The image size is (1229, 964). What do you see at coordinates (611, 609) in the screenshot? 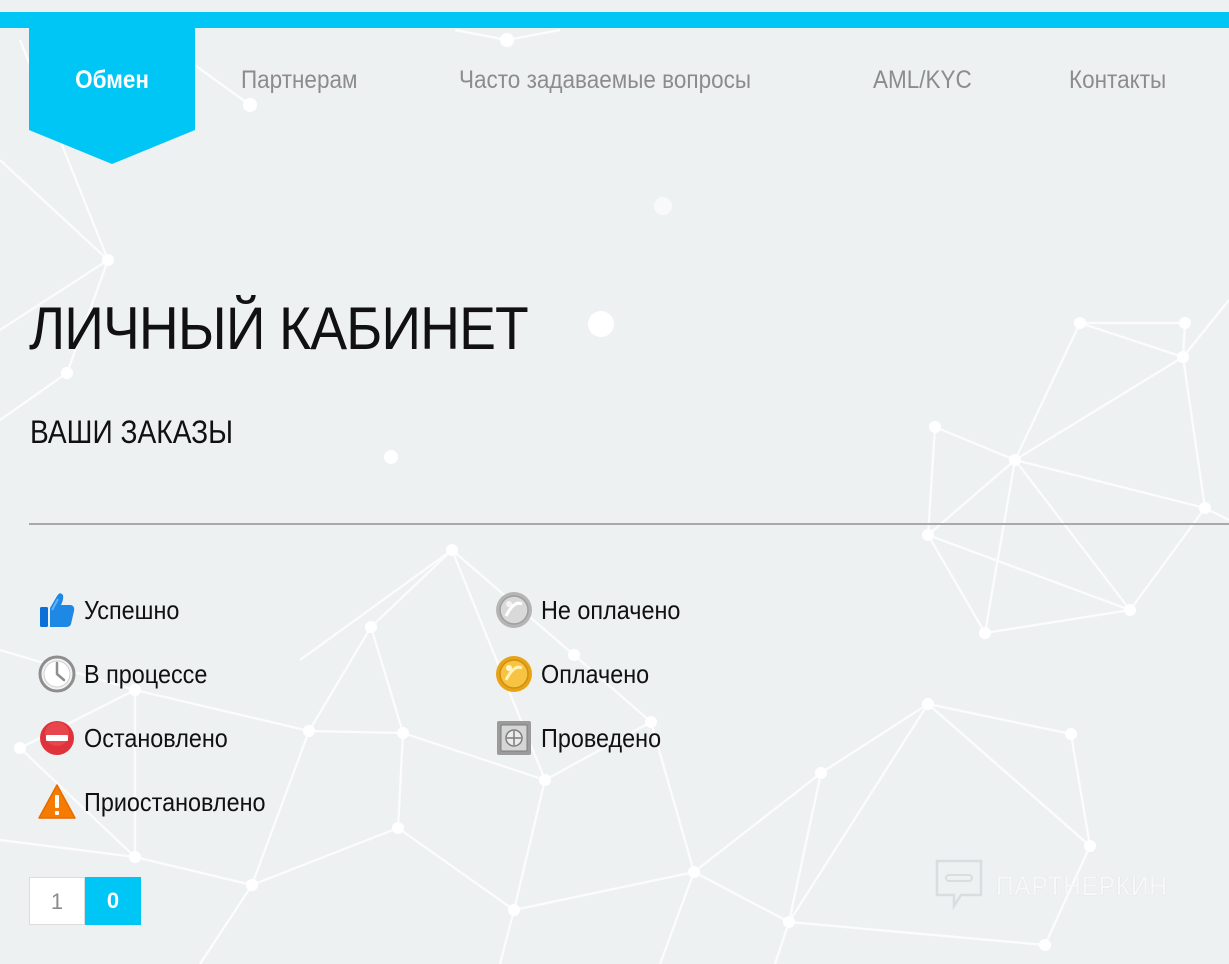
I see `legend-label: Не оплачено` at bounding box center [611, 609].